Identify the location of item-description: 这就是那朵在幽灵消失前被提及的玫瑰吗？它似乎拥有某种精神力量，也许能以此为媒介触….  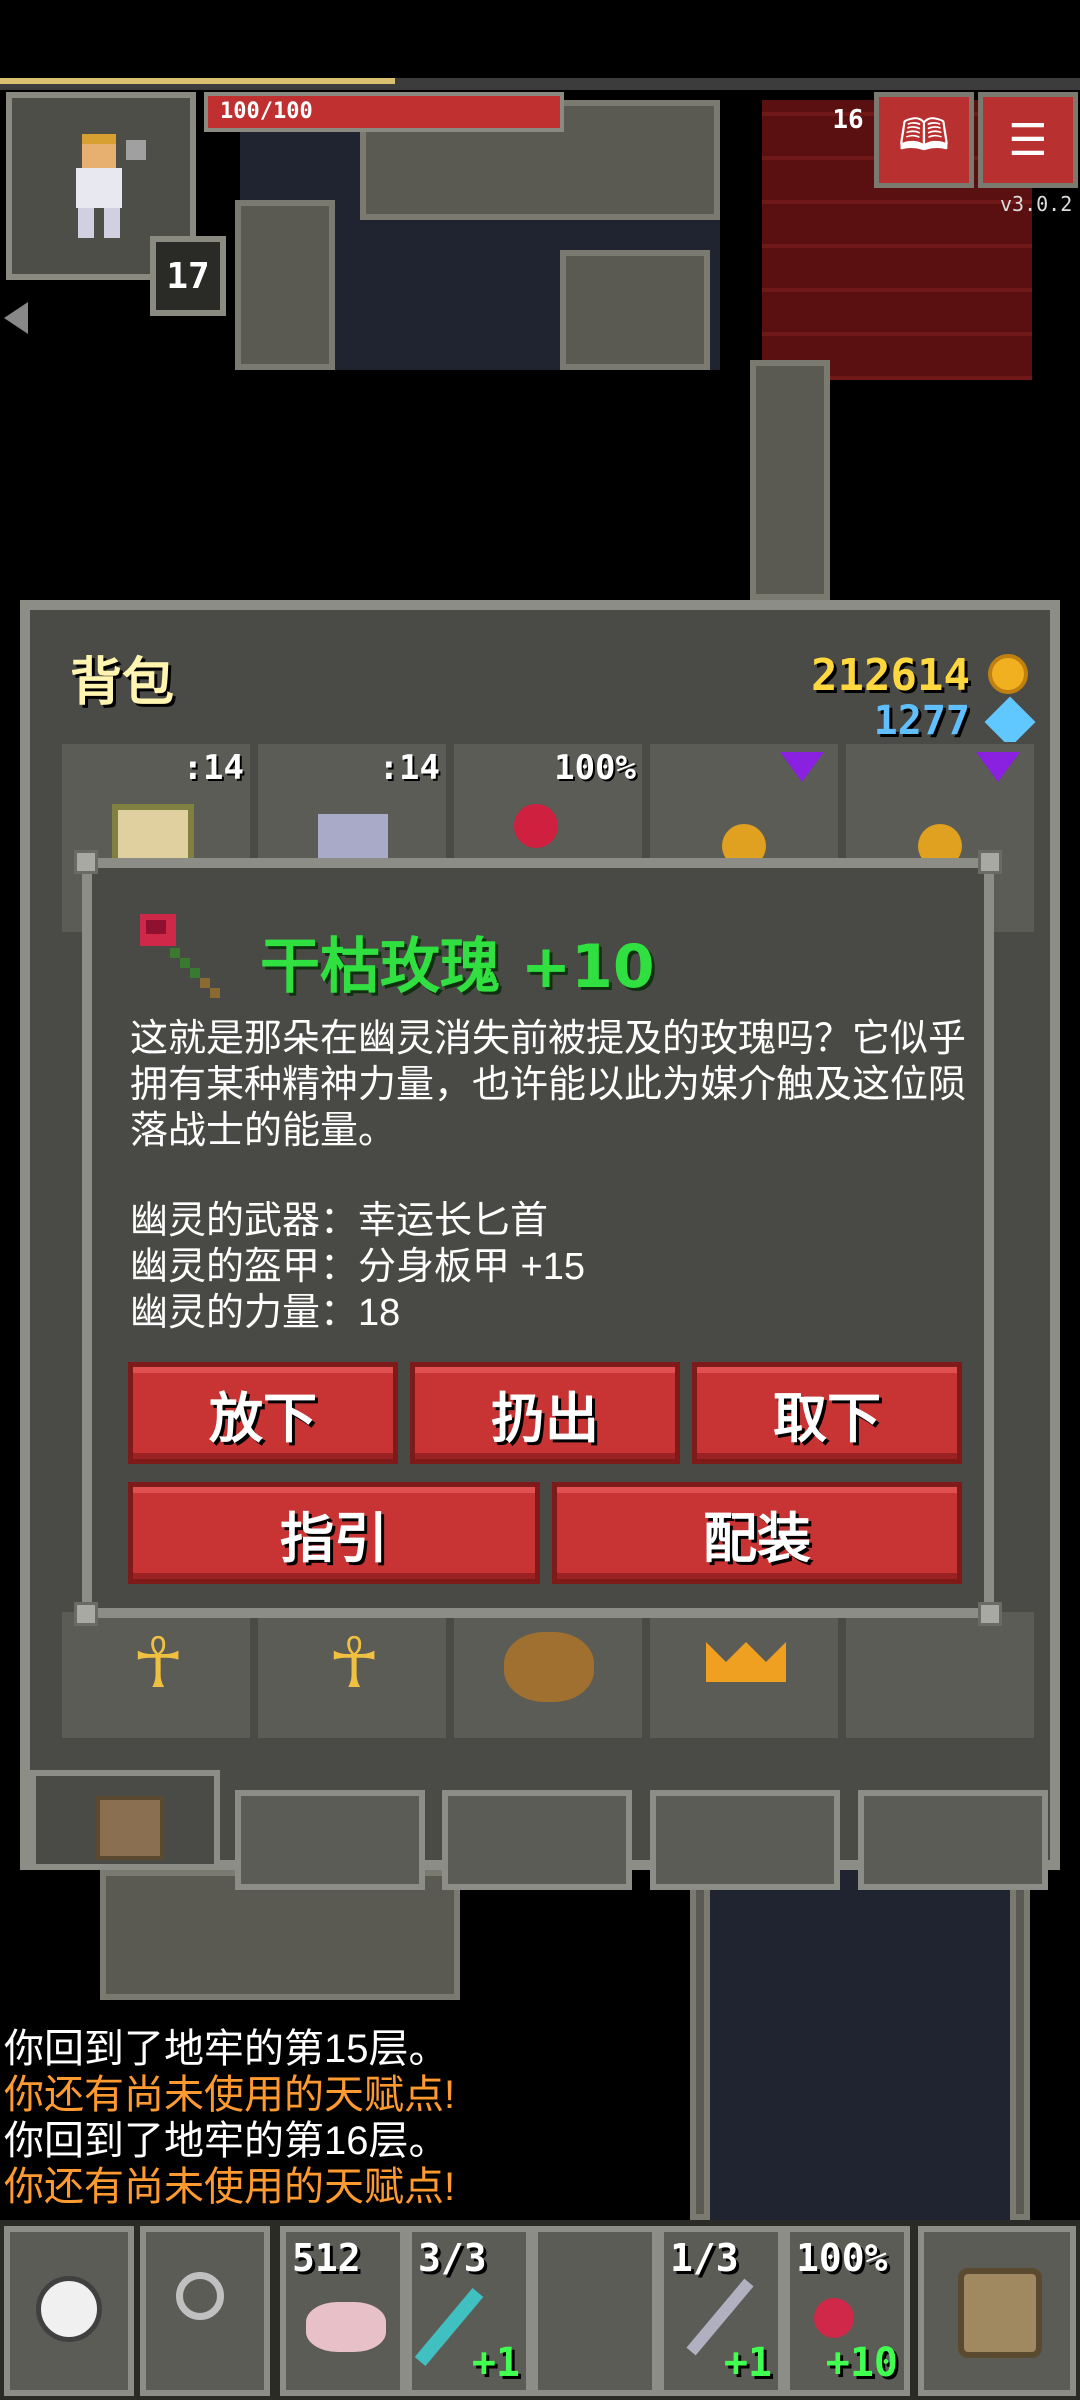
(548, 1085).